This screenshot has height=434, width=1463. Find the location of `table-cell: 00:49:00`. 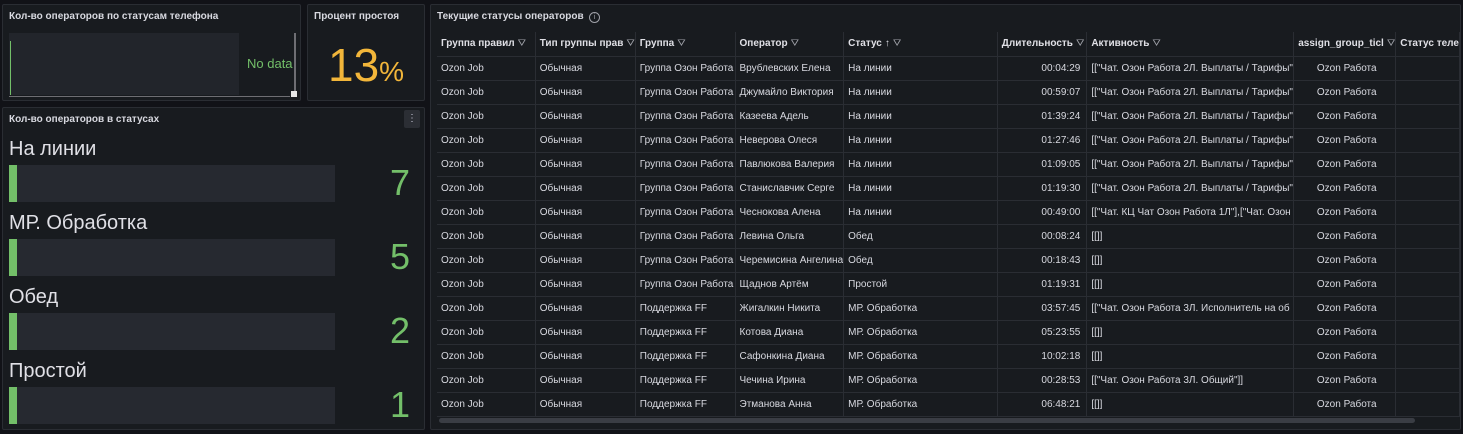

table-cell: 00:49:00 is located at coordinates (1042, 212).